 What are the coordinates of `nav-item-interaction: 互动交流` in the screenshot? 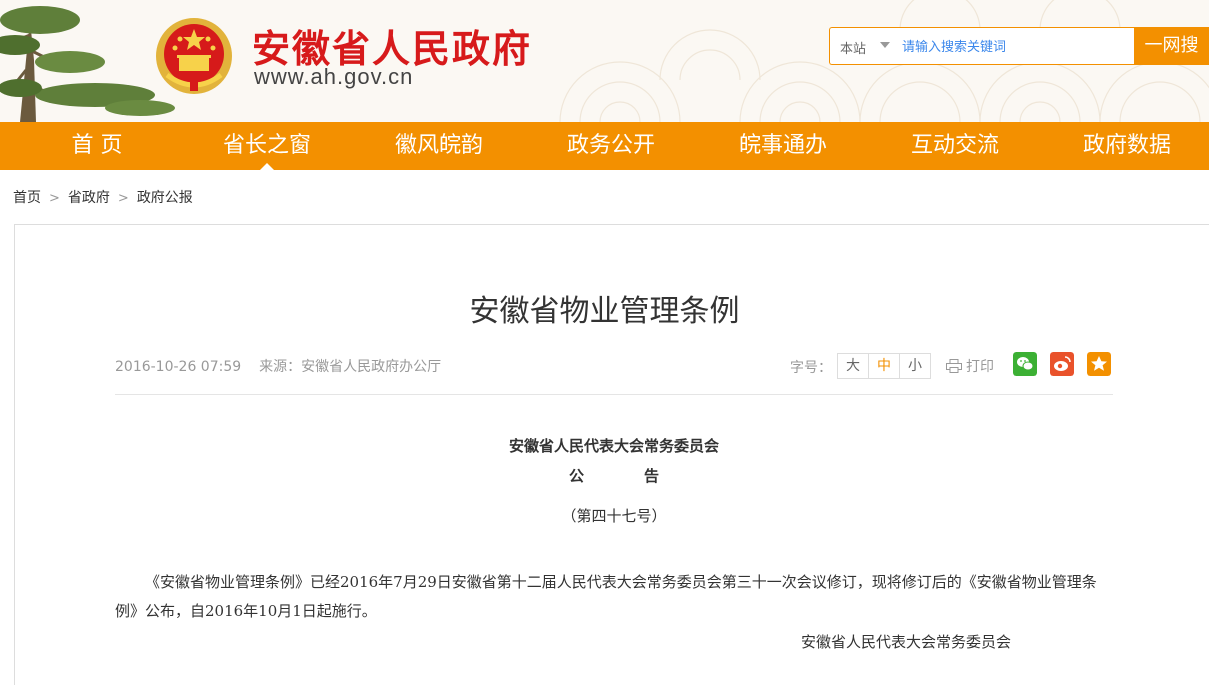 It's located at (955, 146).